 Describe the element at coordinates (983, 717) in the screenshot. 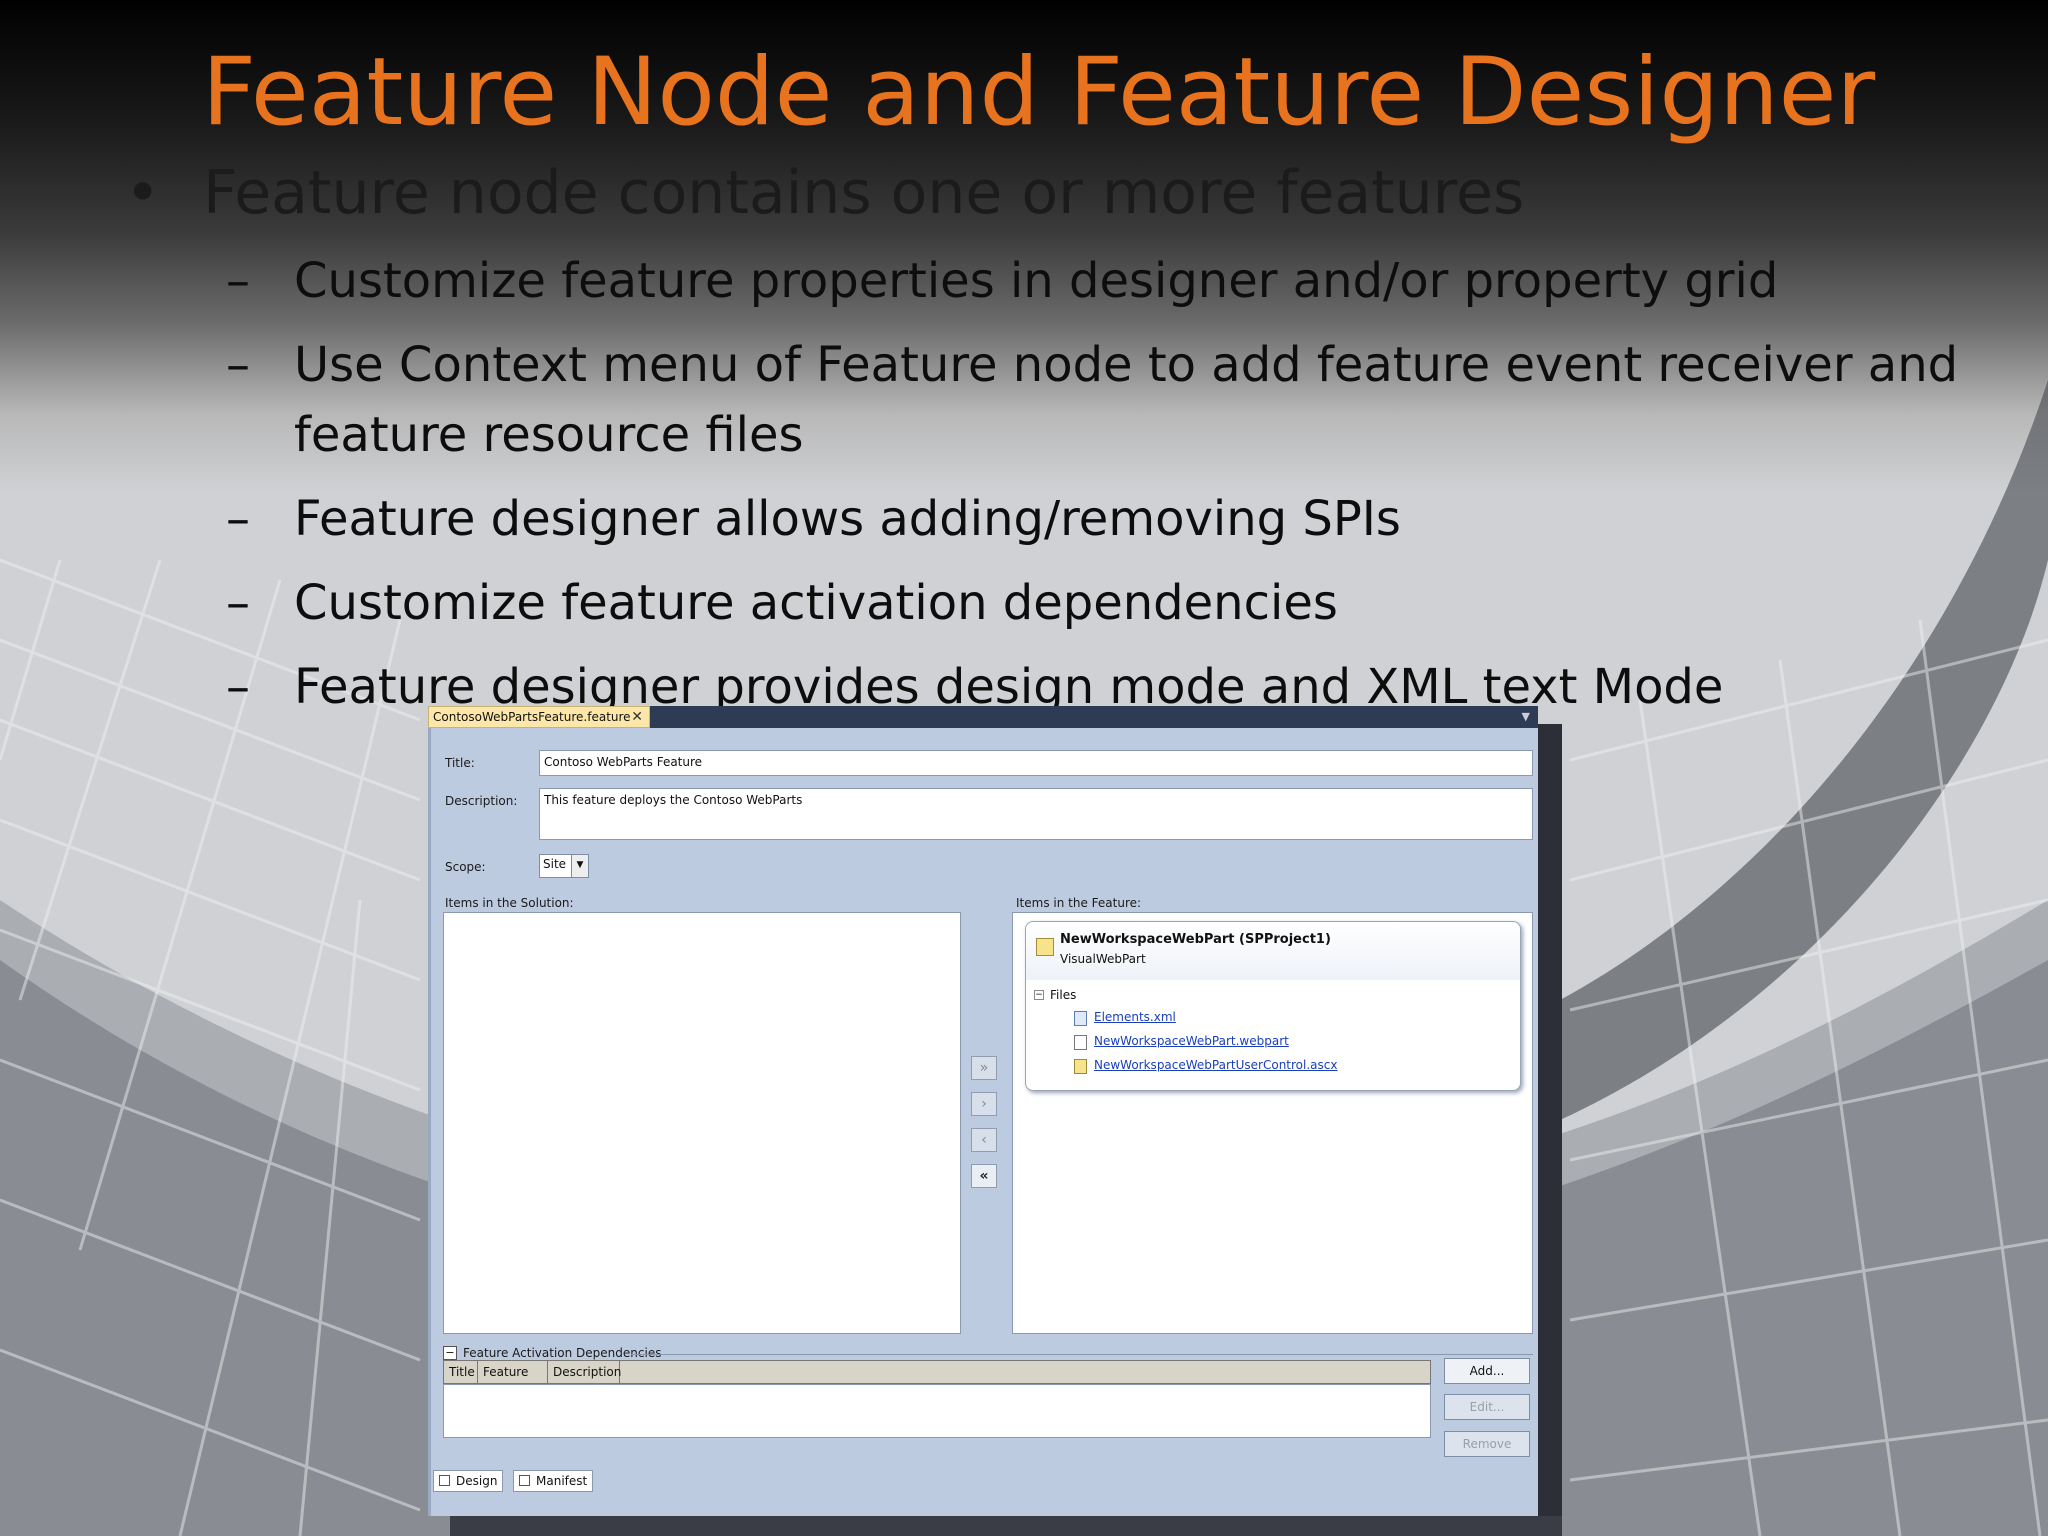

I see `document-tab-strip: ContosoWebPartsFeature.feature ✕ ▼` at that location.